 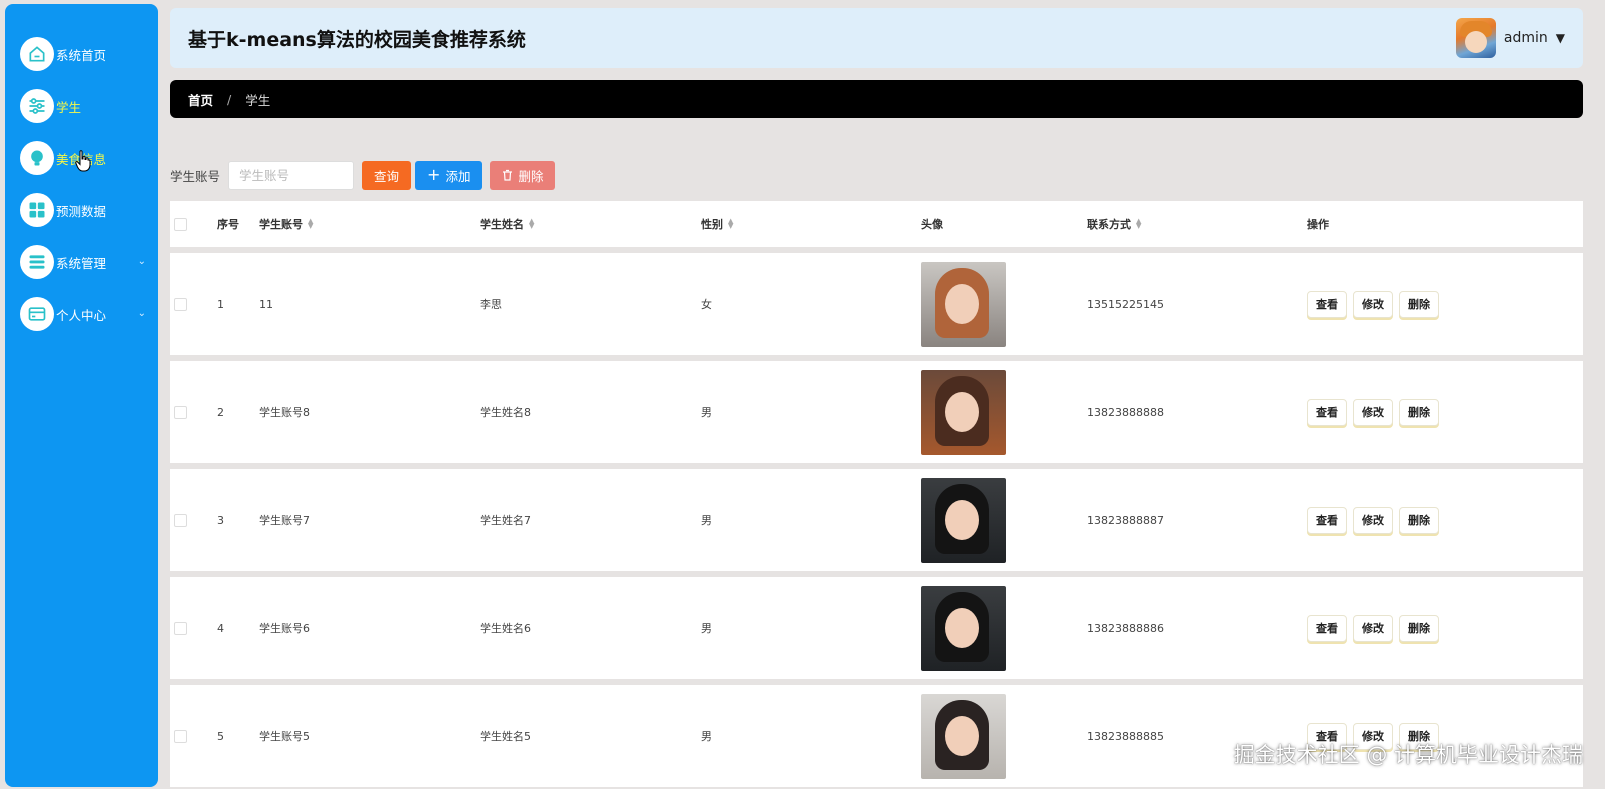 What do you see at coordinates (1408, 755) in the screenshot?
I see `watermark: 掘金技术社区 @ 计算机毕业设计杰瑞` at bounding box center [1408, 755].